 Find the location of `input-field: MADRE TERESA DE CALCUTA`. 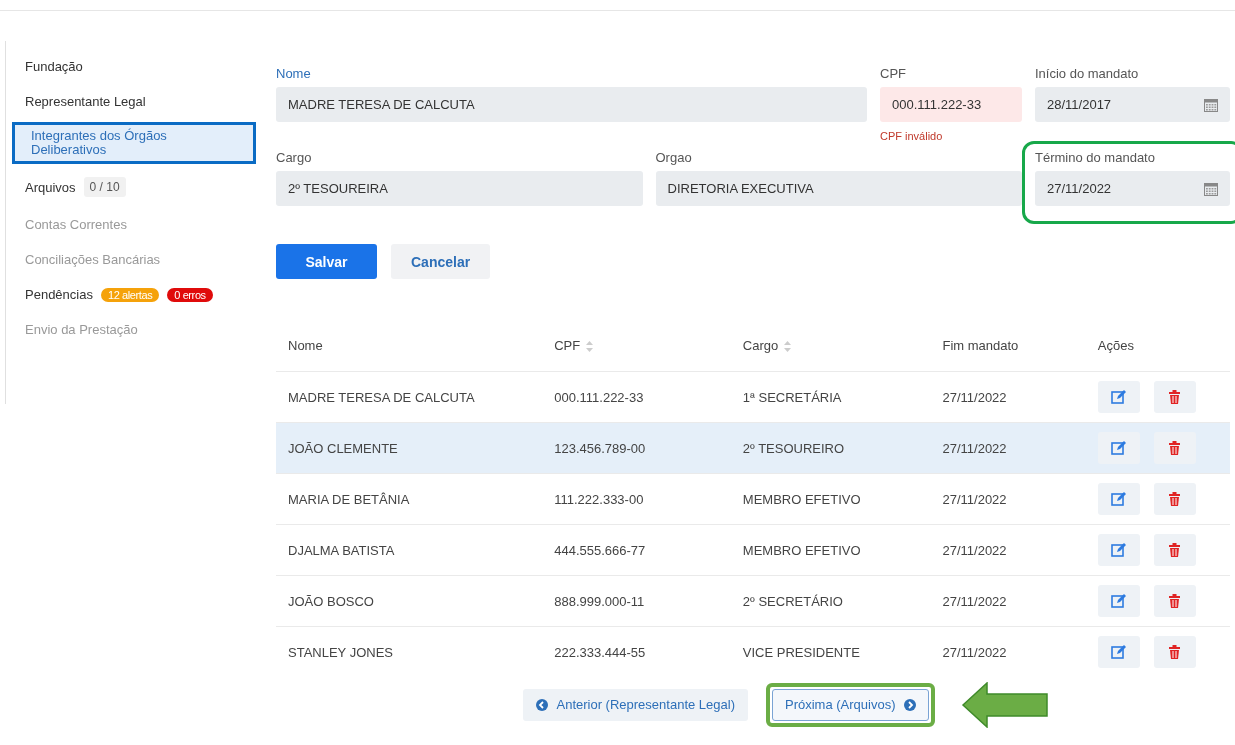

input-field: MADRE TERESA DE CALCUTA is located at coordinates (571, 104).